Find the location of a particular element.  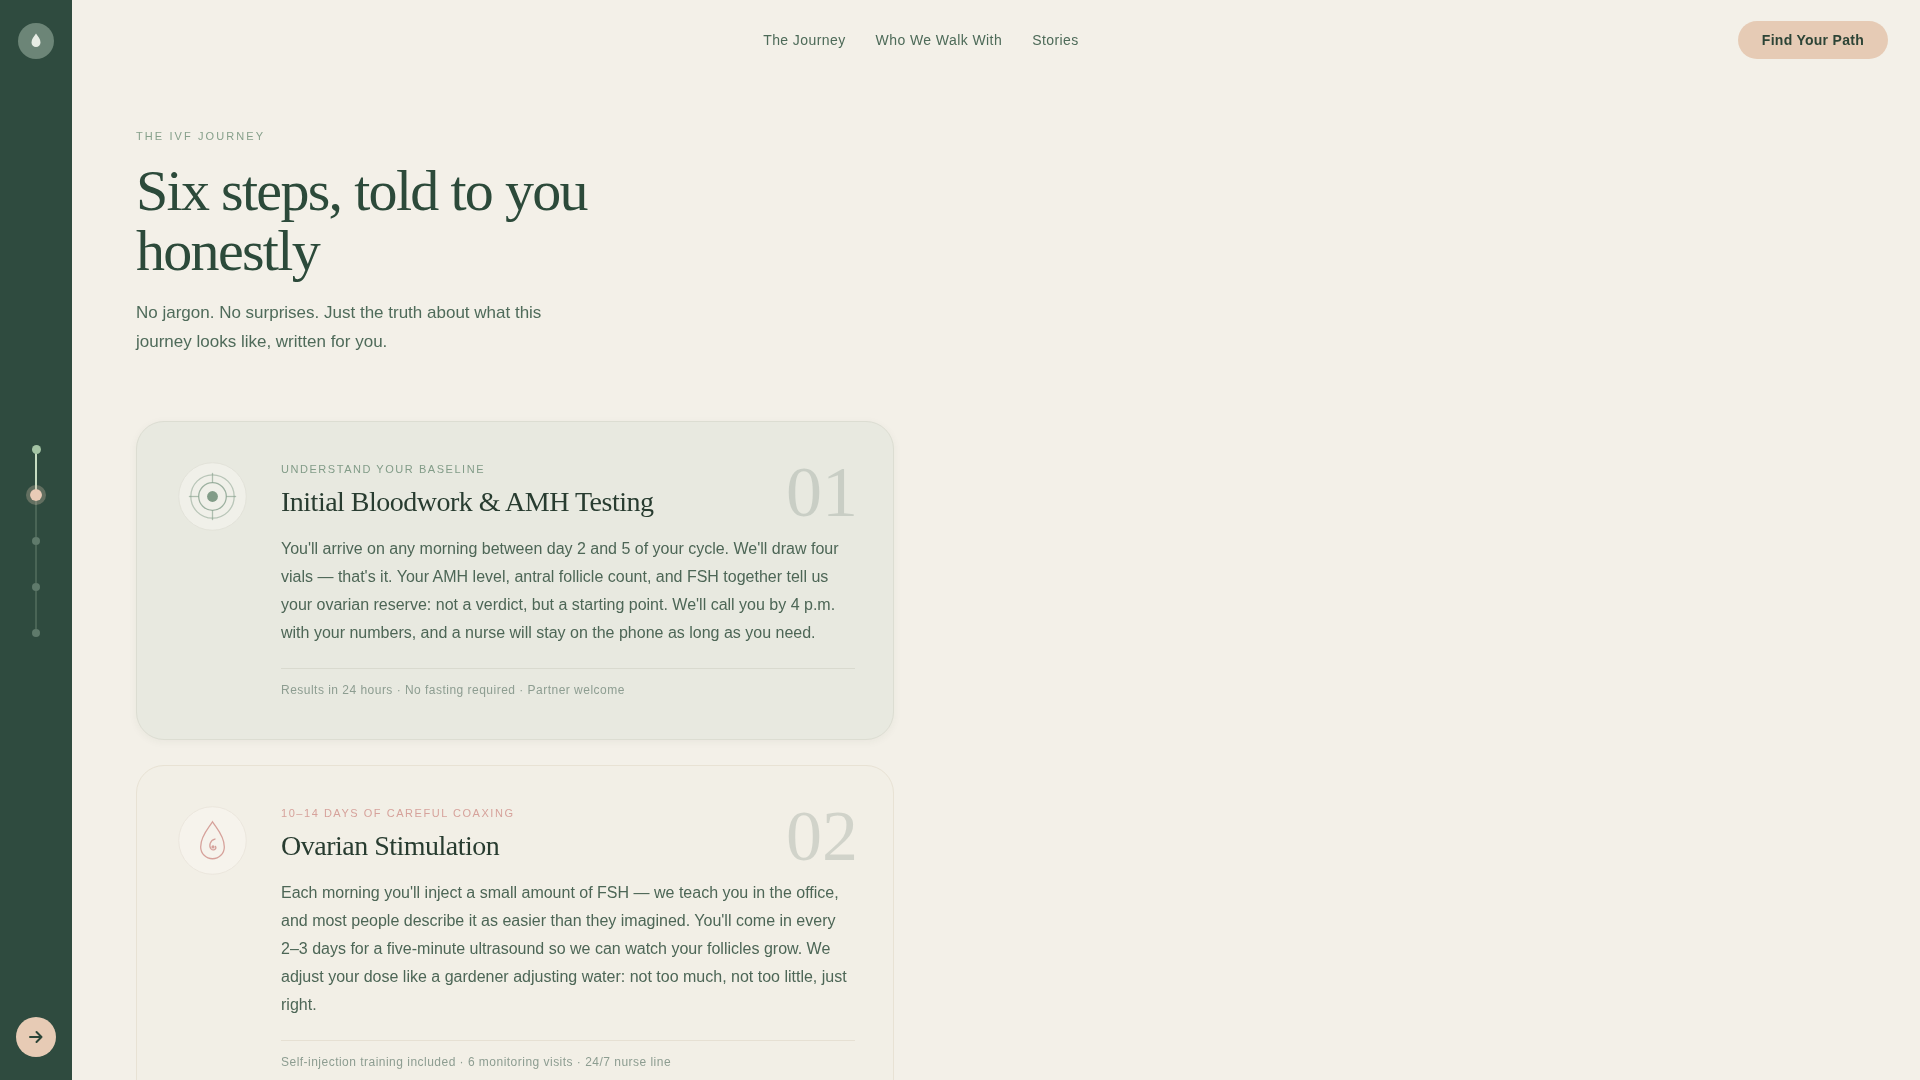

find-path-button: Find Your Path is located at coordinates (1812, 40).